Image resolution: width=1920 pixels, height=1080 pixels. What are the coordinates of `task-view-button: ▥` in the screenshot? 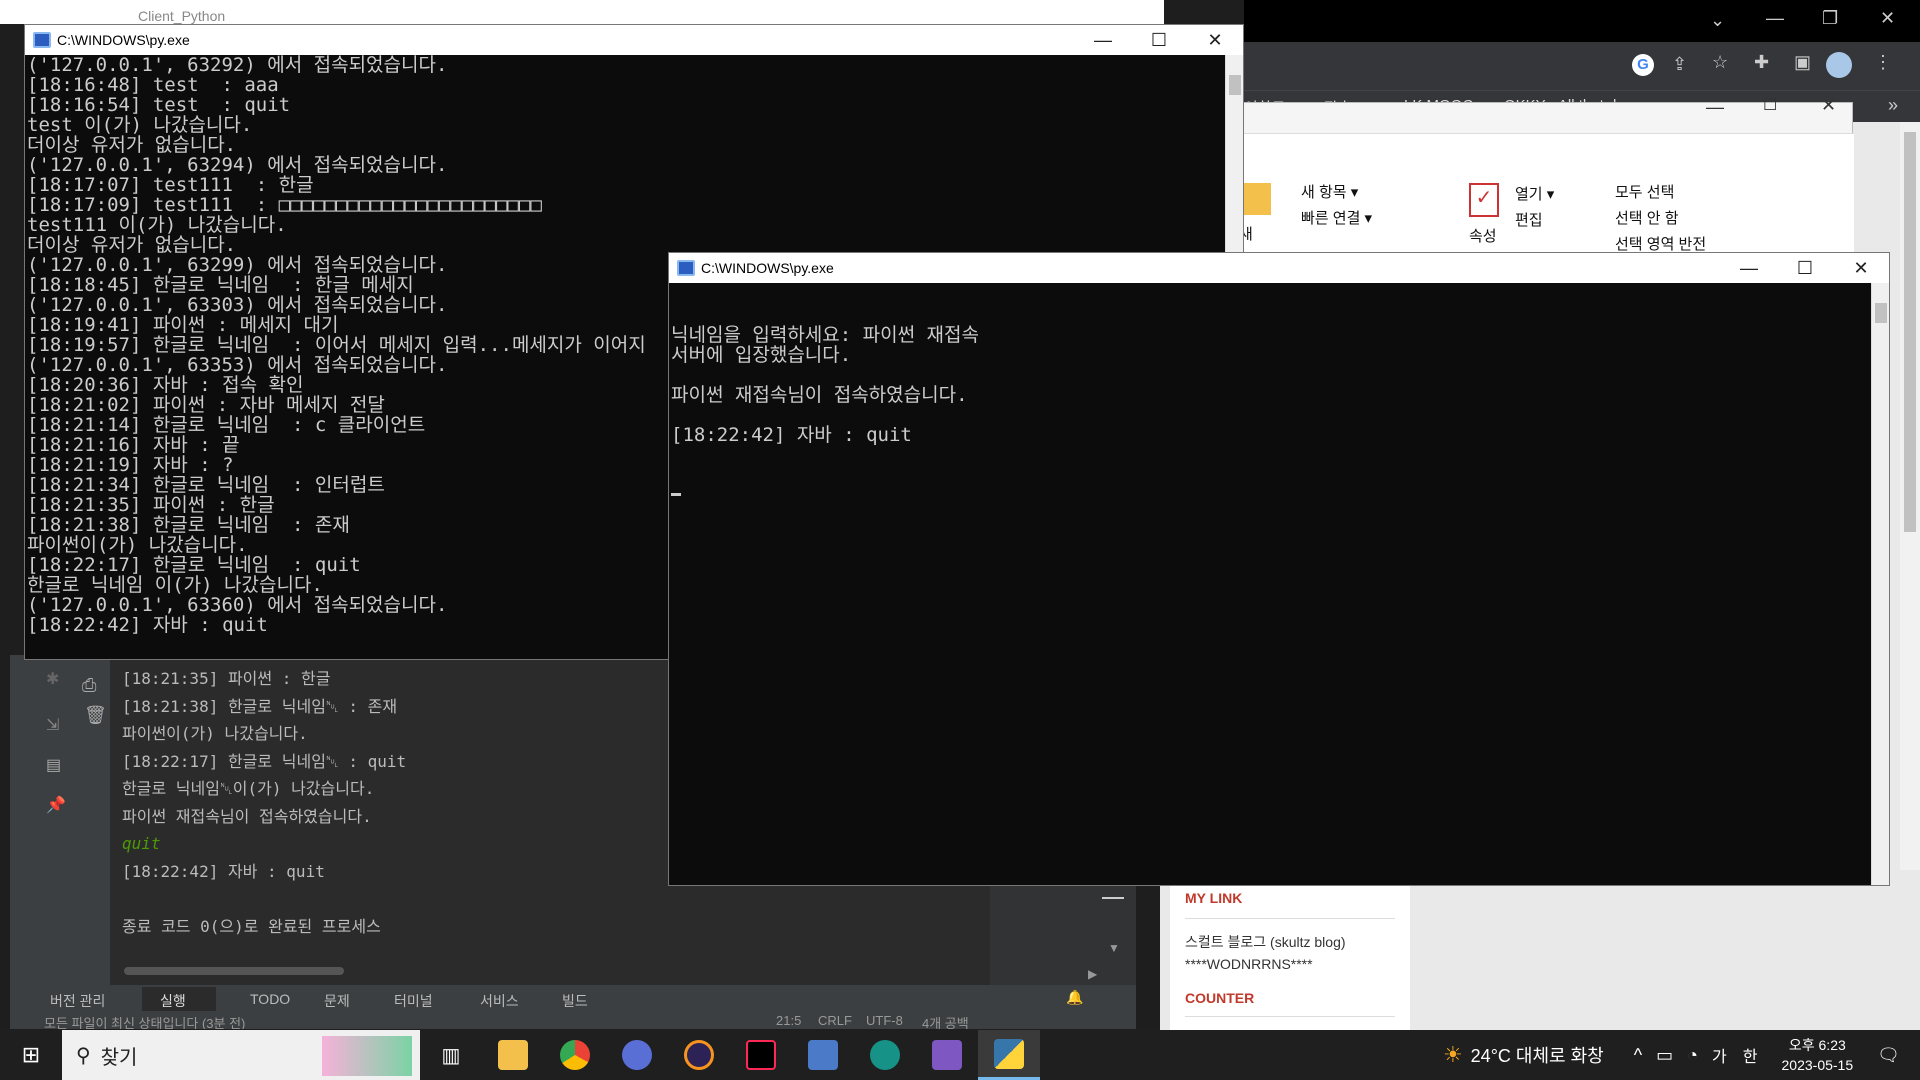 It's located at (451, 1055).